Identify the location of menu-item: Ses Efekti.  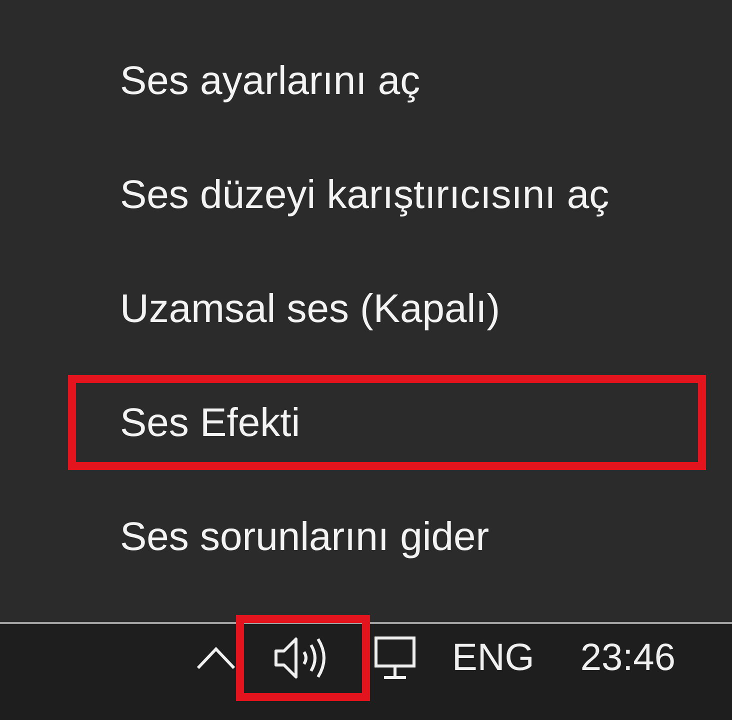
(387, 422).